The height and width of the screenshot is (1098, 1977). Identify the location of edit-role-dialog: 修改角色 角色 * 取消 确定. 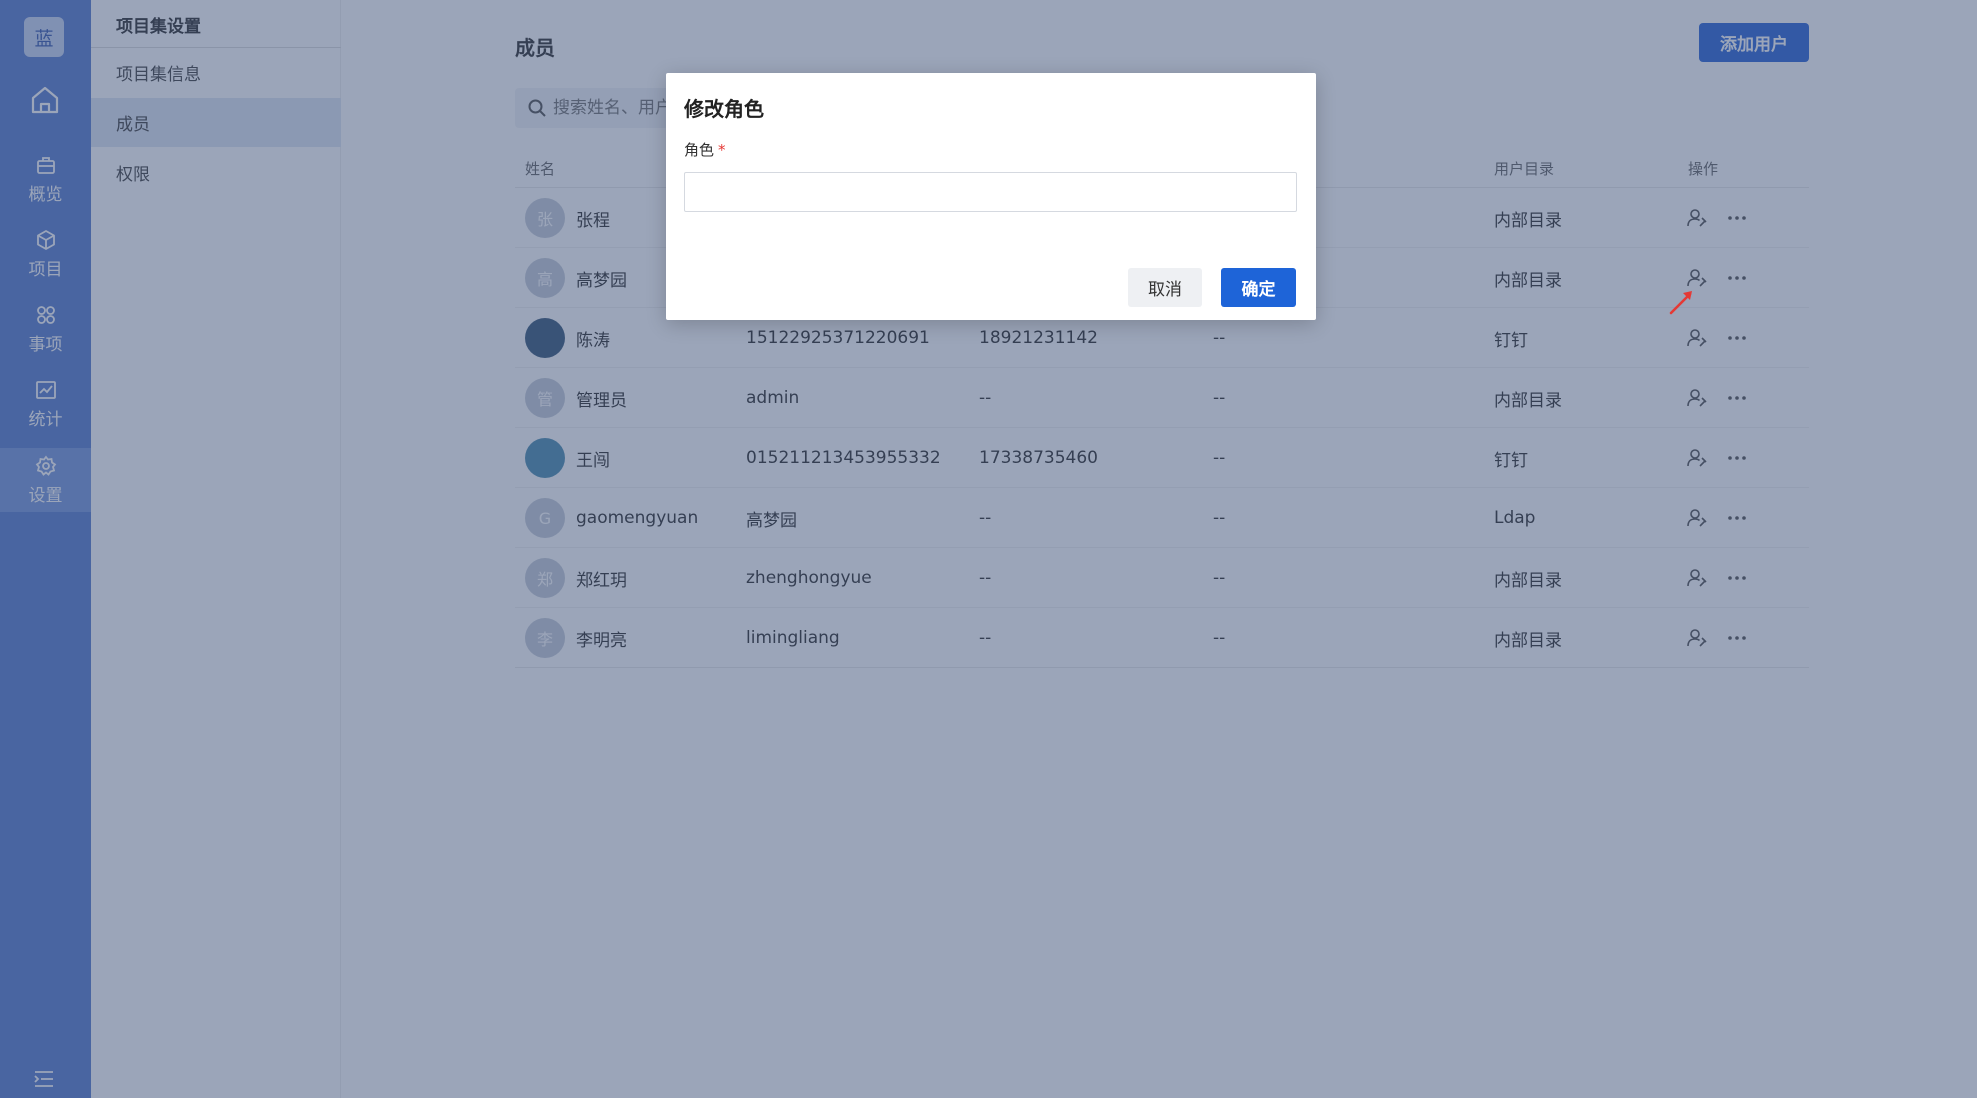
(991, 196).